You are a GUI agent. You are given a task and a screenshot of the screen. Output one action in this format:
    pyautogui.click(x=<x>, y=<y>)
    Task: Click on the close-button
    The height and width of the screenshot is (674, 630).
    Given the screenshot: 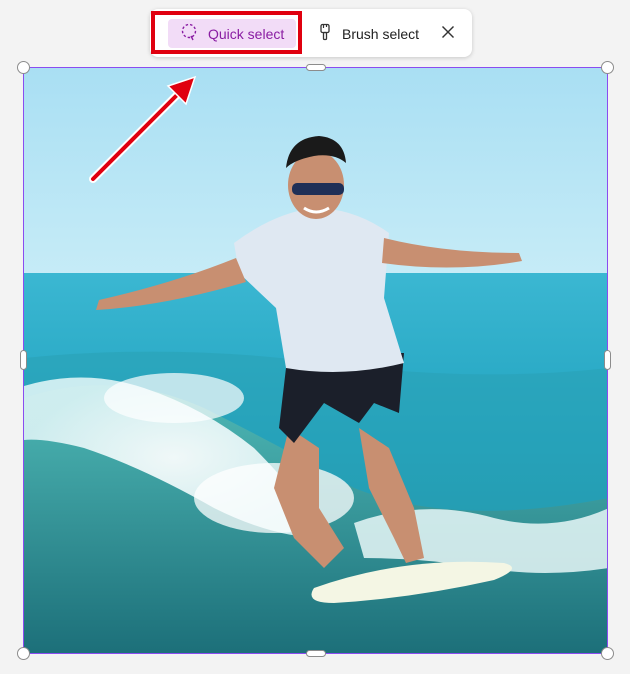 What is the action you would take?
    pyautogui.click(x=448, y=33)
    